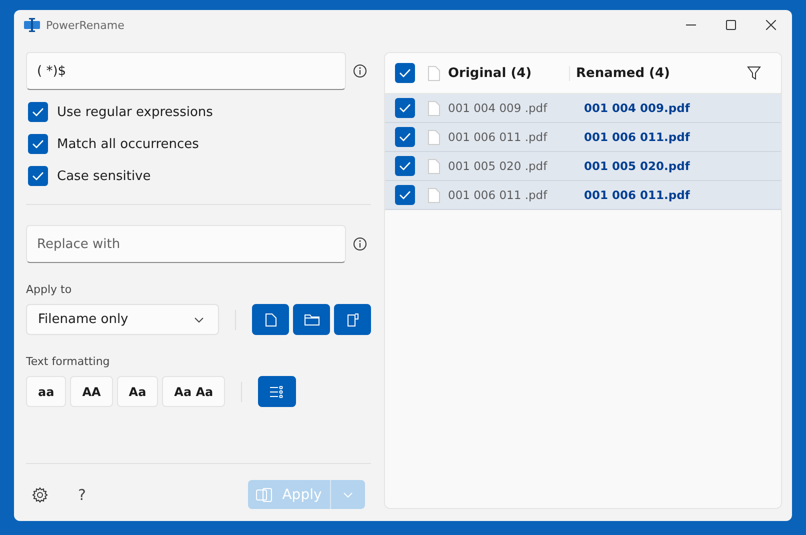  What do you see at coordinates (637, 166) in the screenshot?
I see `renamed-name: 001 005 020.pdf` at bounding box center [637, 166].